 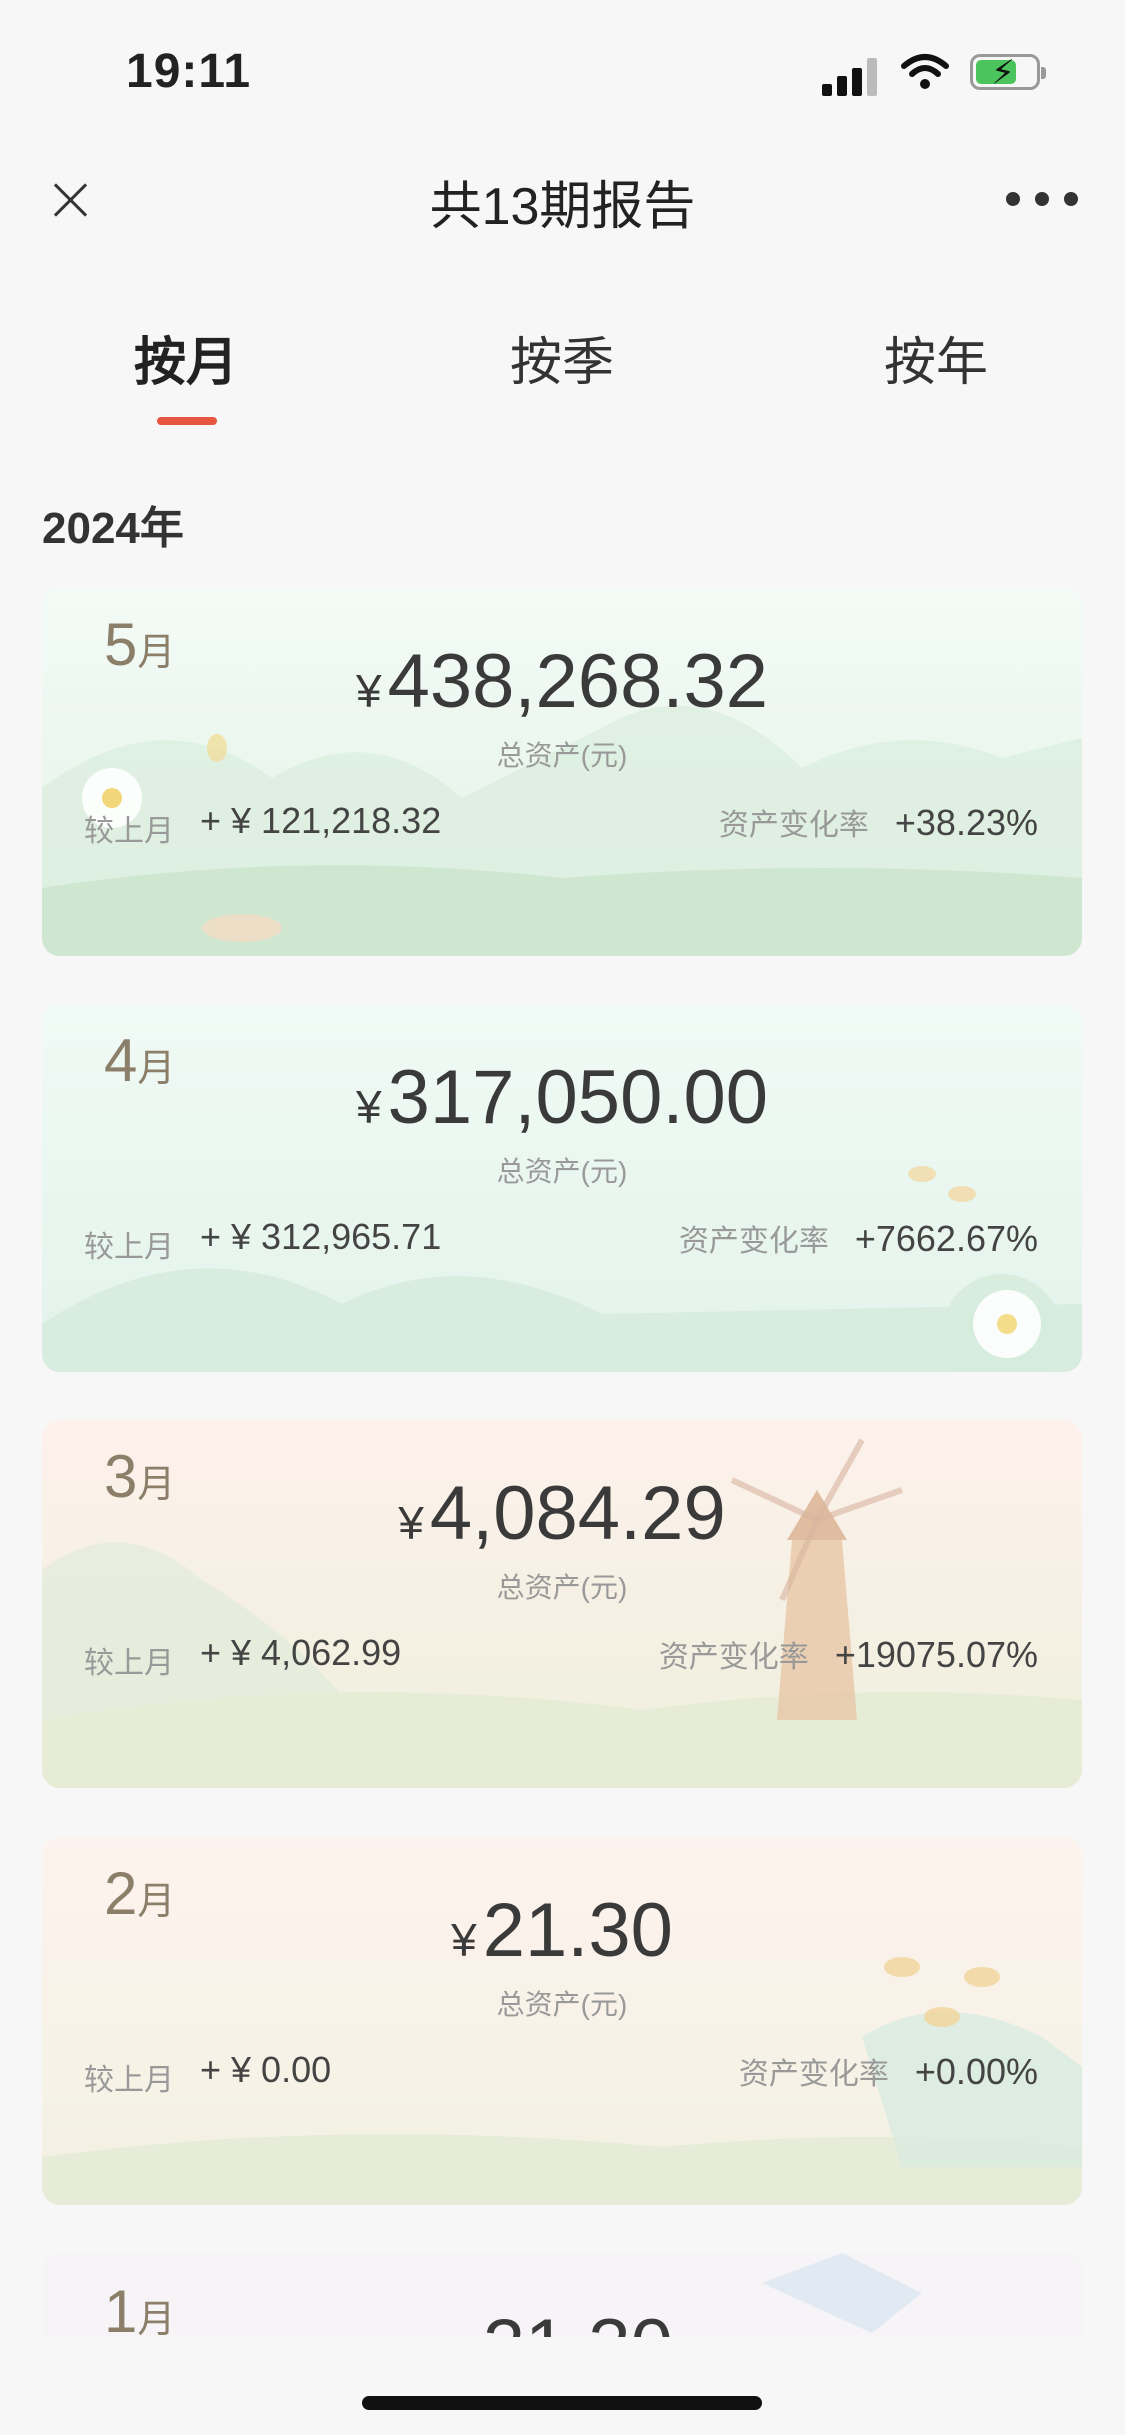 What do you see at coordinates (848, 1654) in the screenshot?
I see `change-rate: 资产变化率 +19075.07%` at bounding box center [848, 1654].